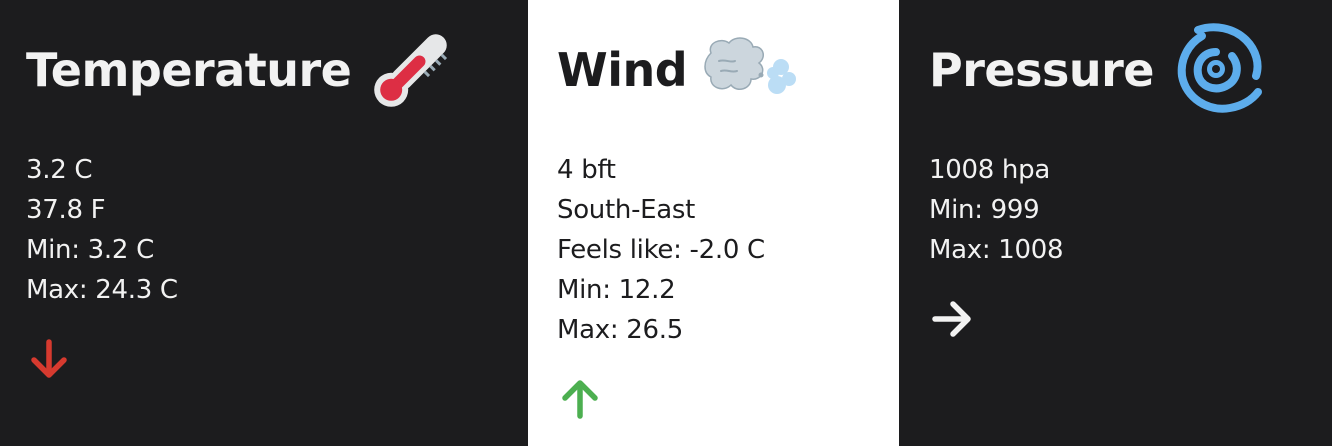 The height and width of the screenshot is (446, 1332). Describe the element at coordinates (90, 250) in the screenshot. I see `temperature-min: Min: 3.2 C` at that location.